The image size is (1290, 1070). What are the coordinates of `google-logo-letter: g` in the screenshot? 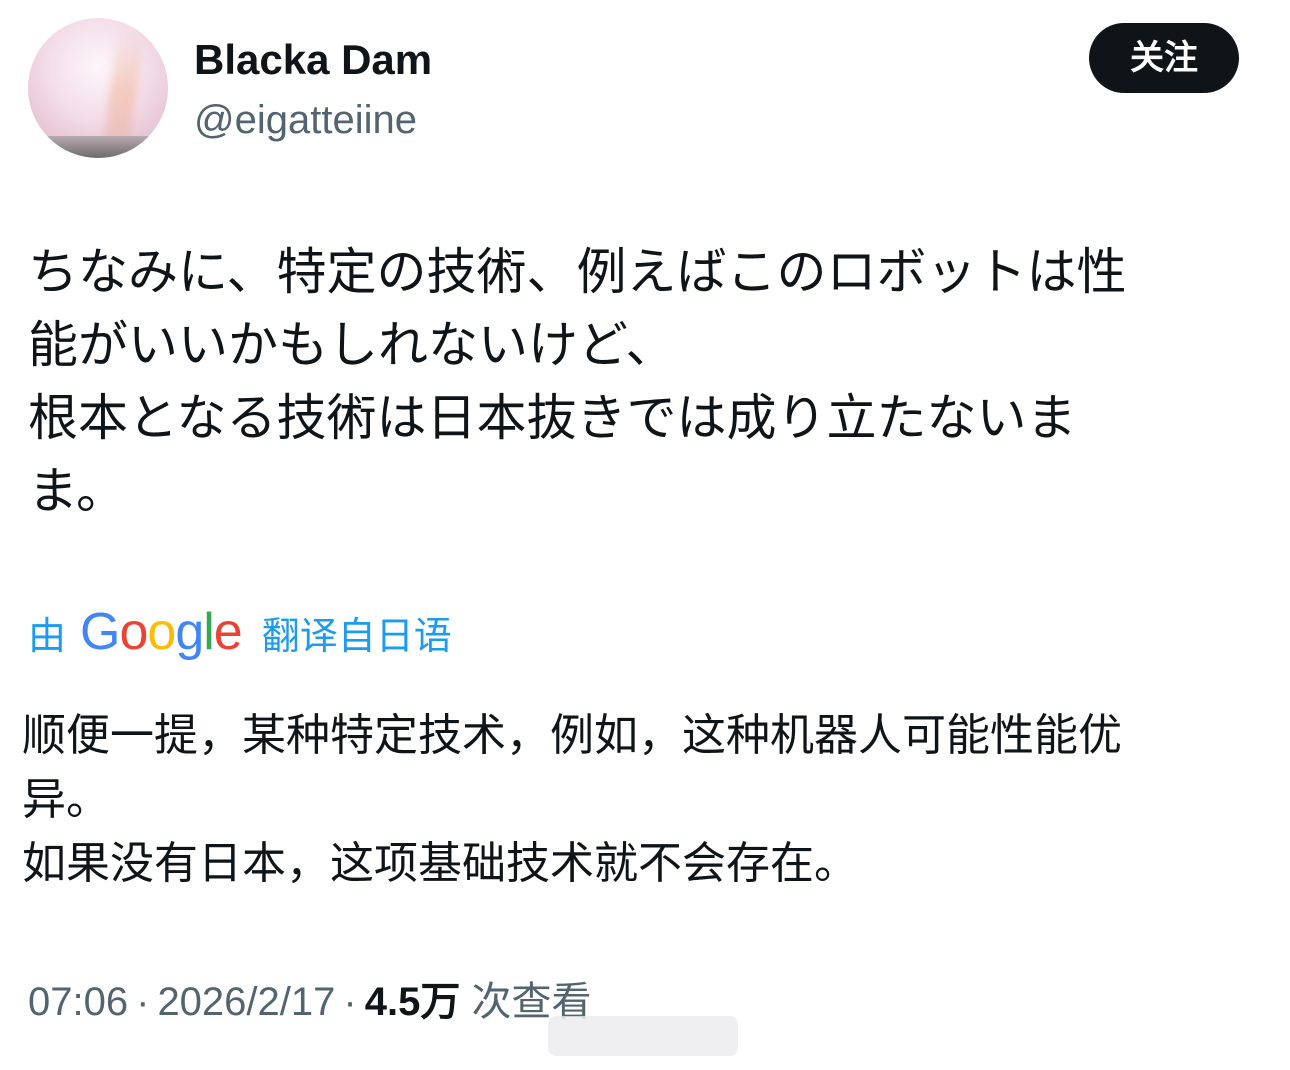 It's located at (189, 632).